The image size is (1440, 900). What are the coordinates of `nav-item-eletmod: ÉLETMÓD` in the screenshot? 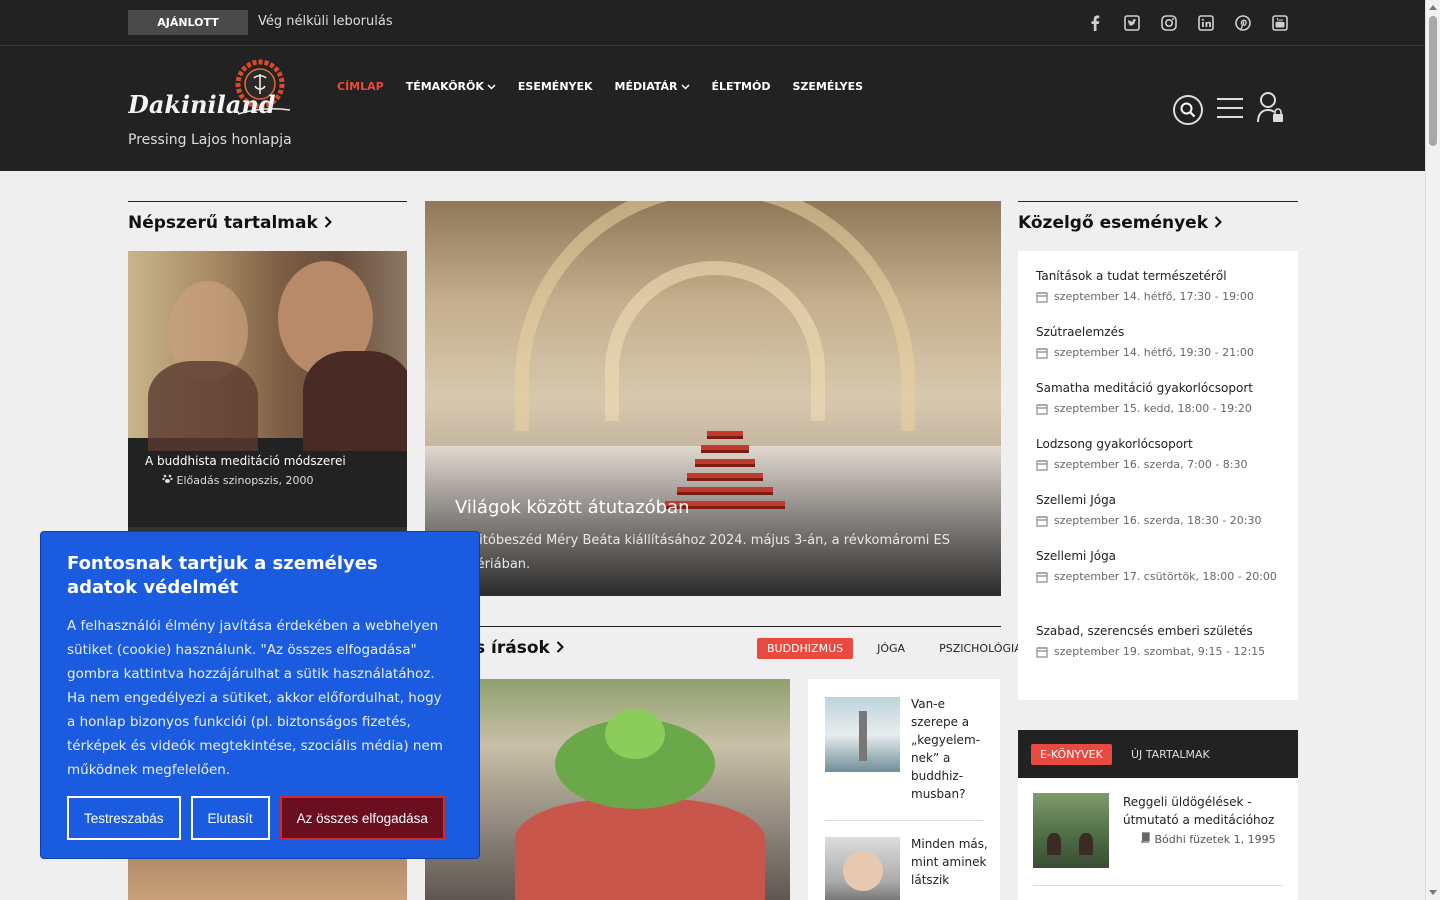 It's located at (741, 86).